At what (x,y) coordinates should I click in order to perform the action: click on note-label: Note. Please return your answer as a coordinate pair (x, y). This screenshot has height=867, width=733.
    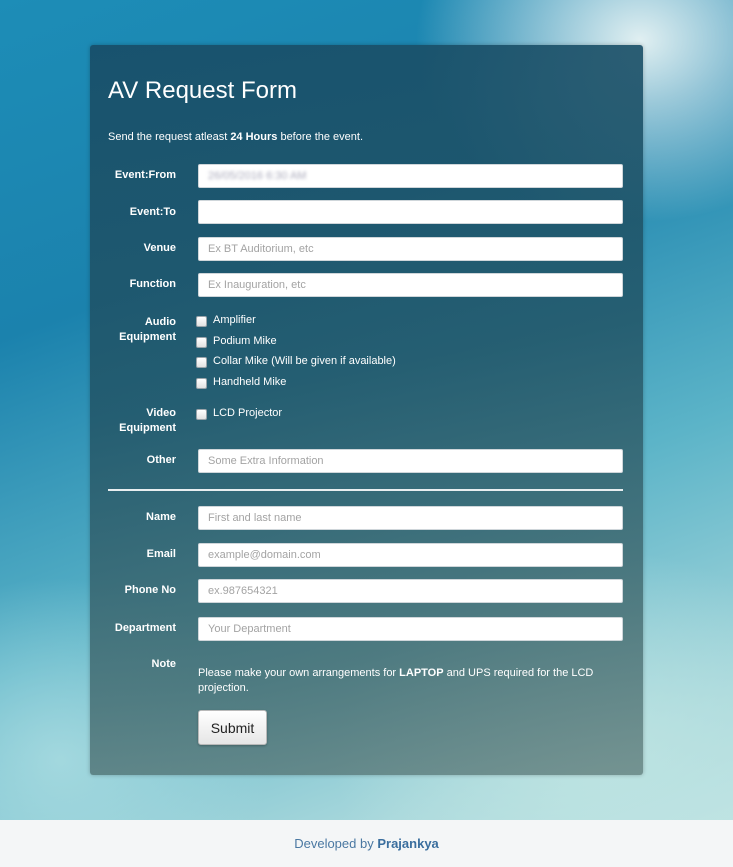
    Looking at the image, I should click on (163, 664).